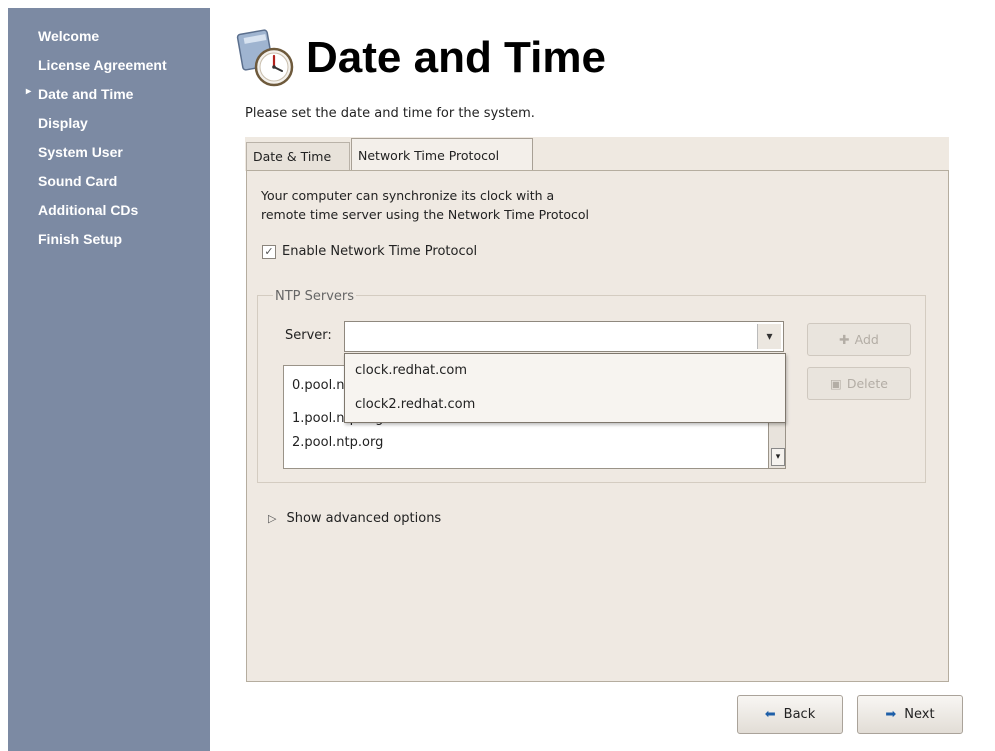 This screenshot has height=751, width=995. What do you see at coordinates (564, 336) in the screenshot?
I see `server-combo: ▾` at bounding box center [564, 336].